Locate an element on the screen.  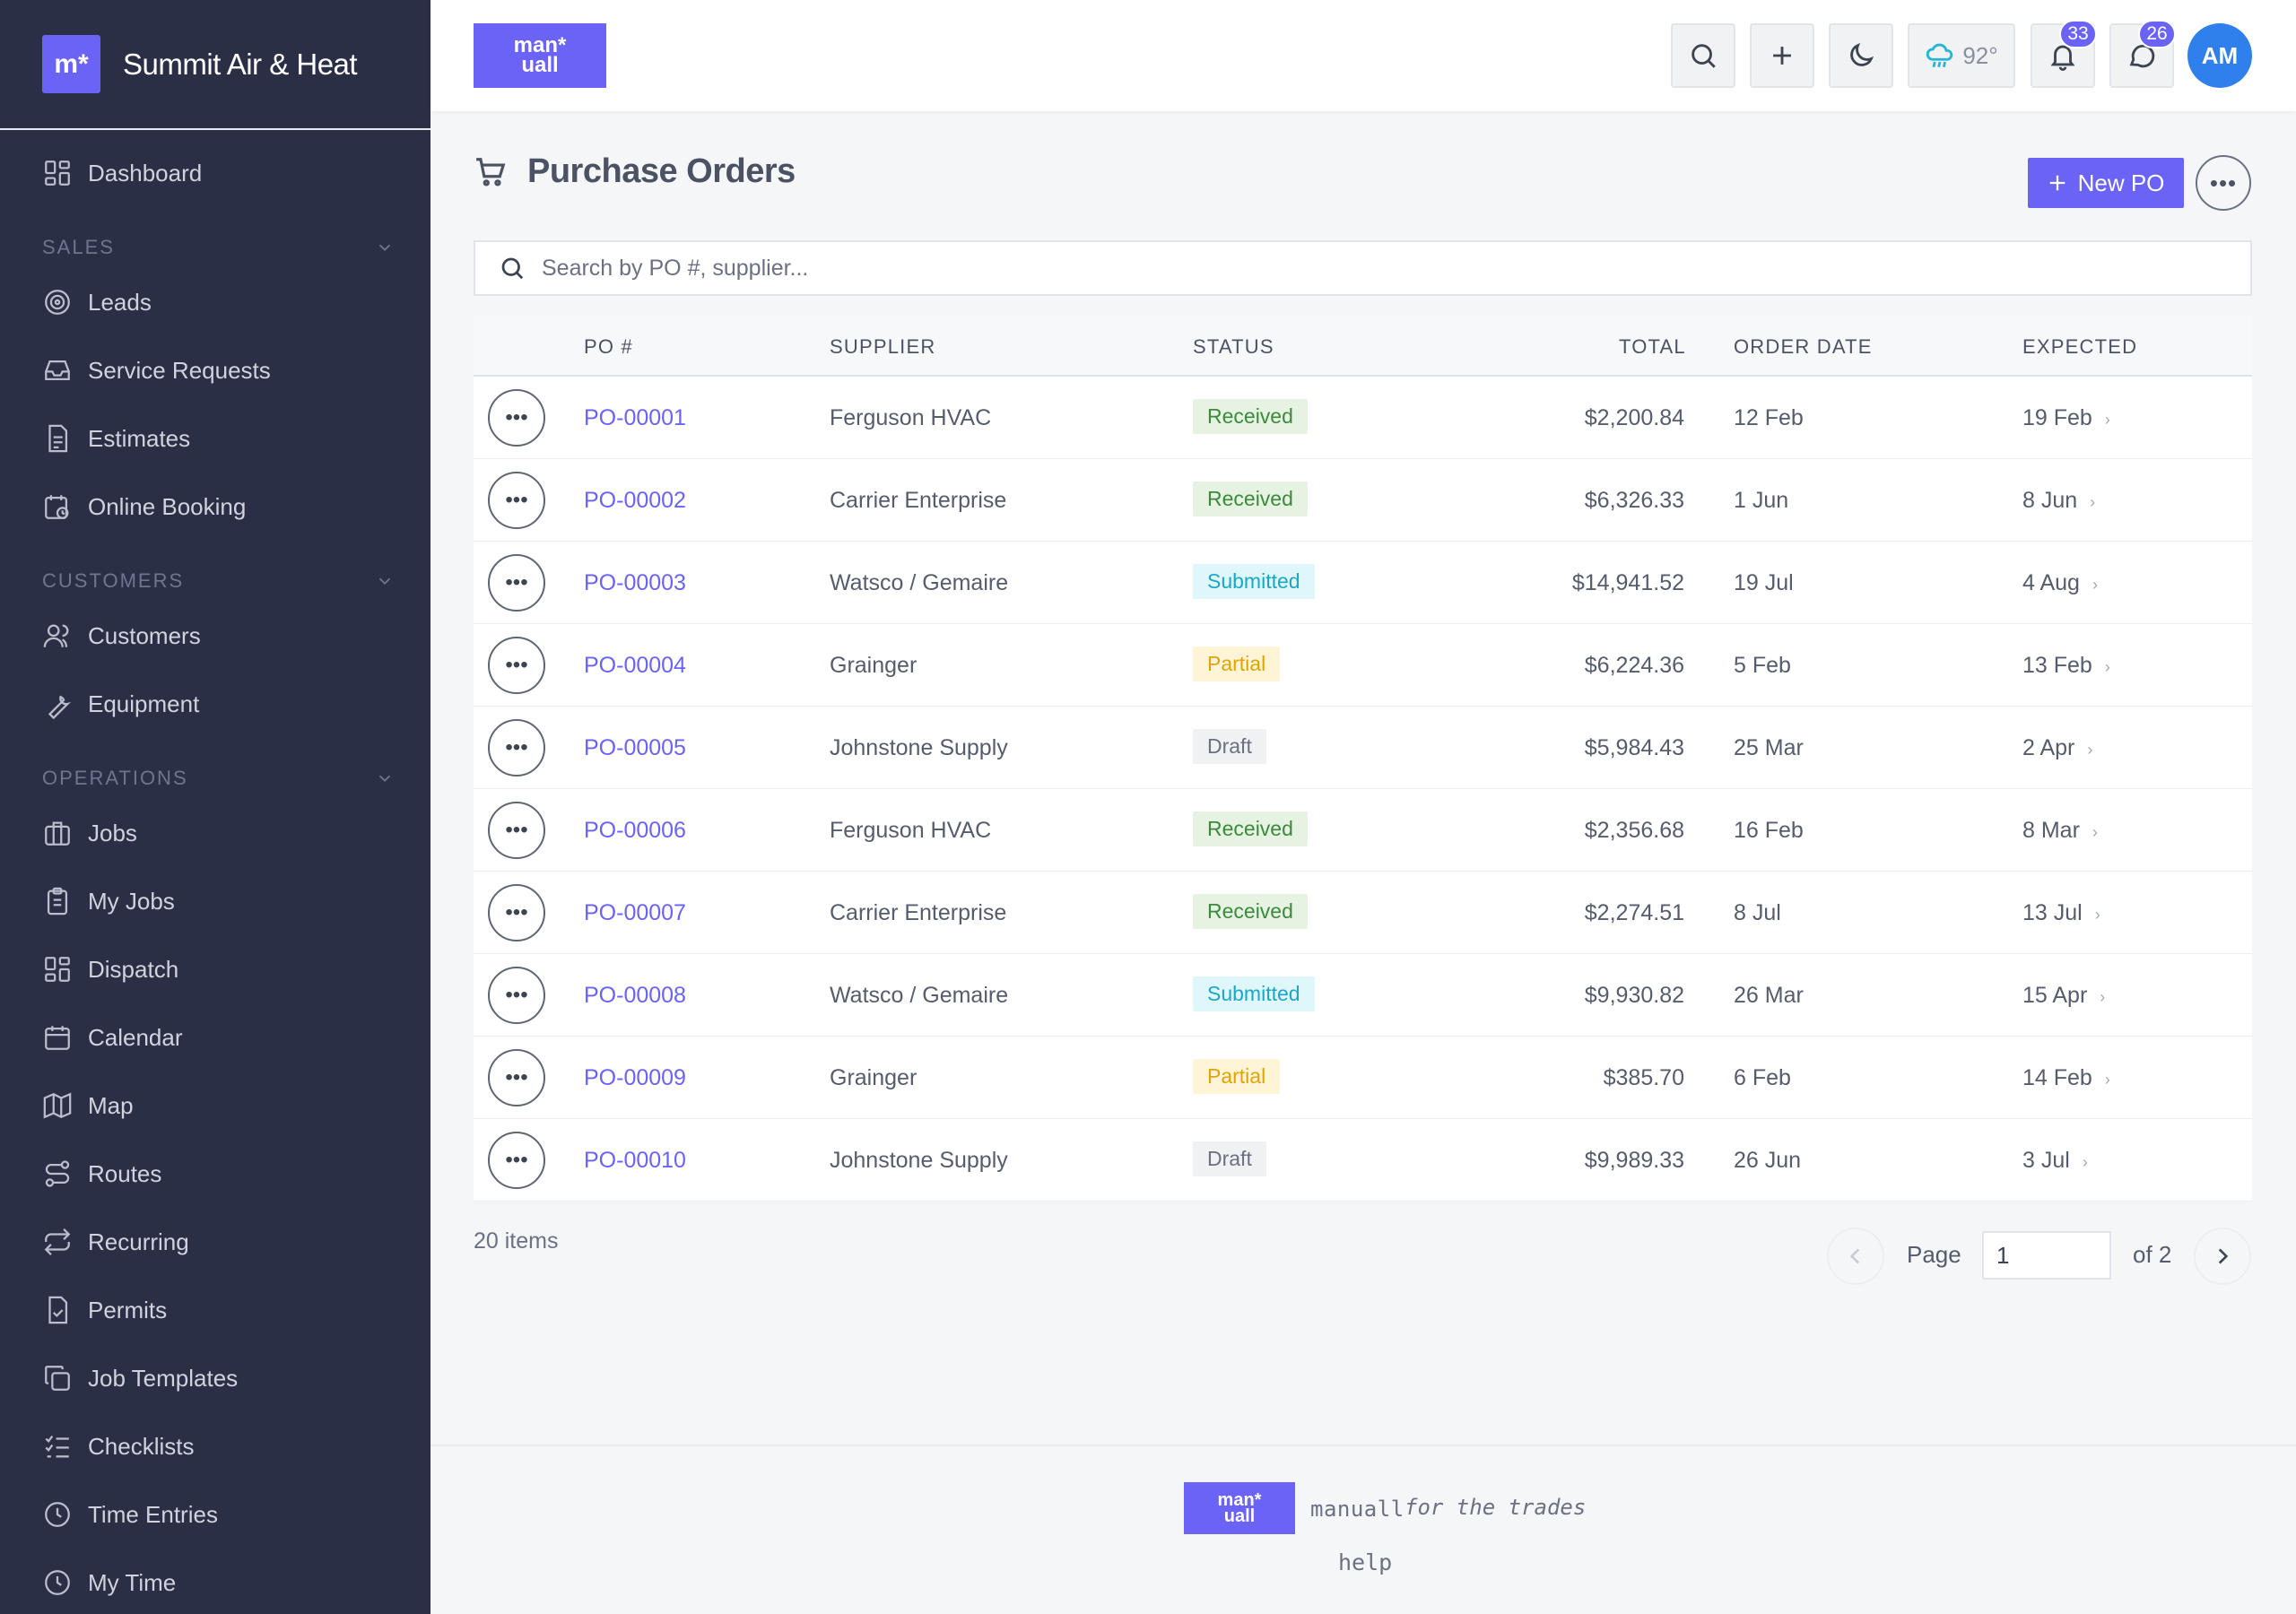
sidebar-item-label: My Jobs is located at coordinates (131, 901).